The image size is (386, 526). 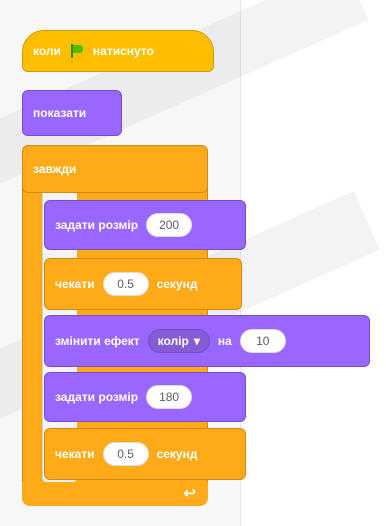 What do you see at coordinates (169, 397) in the screenshot?
I see `size-input-2: 180` at bounding box center [169, 397].